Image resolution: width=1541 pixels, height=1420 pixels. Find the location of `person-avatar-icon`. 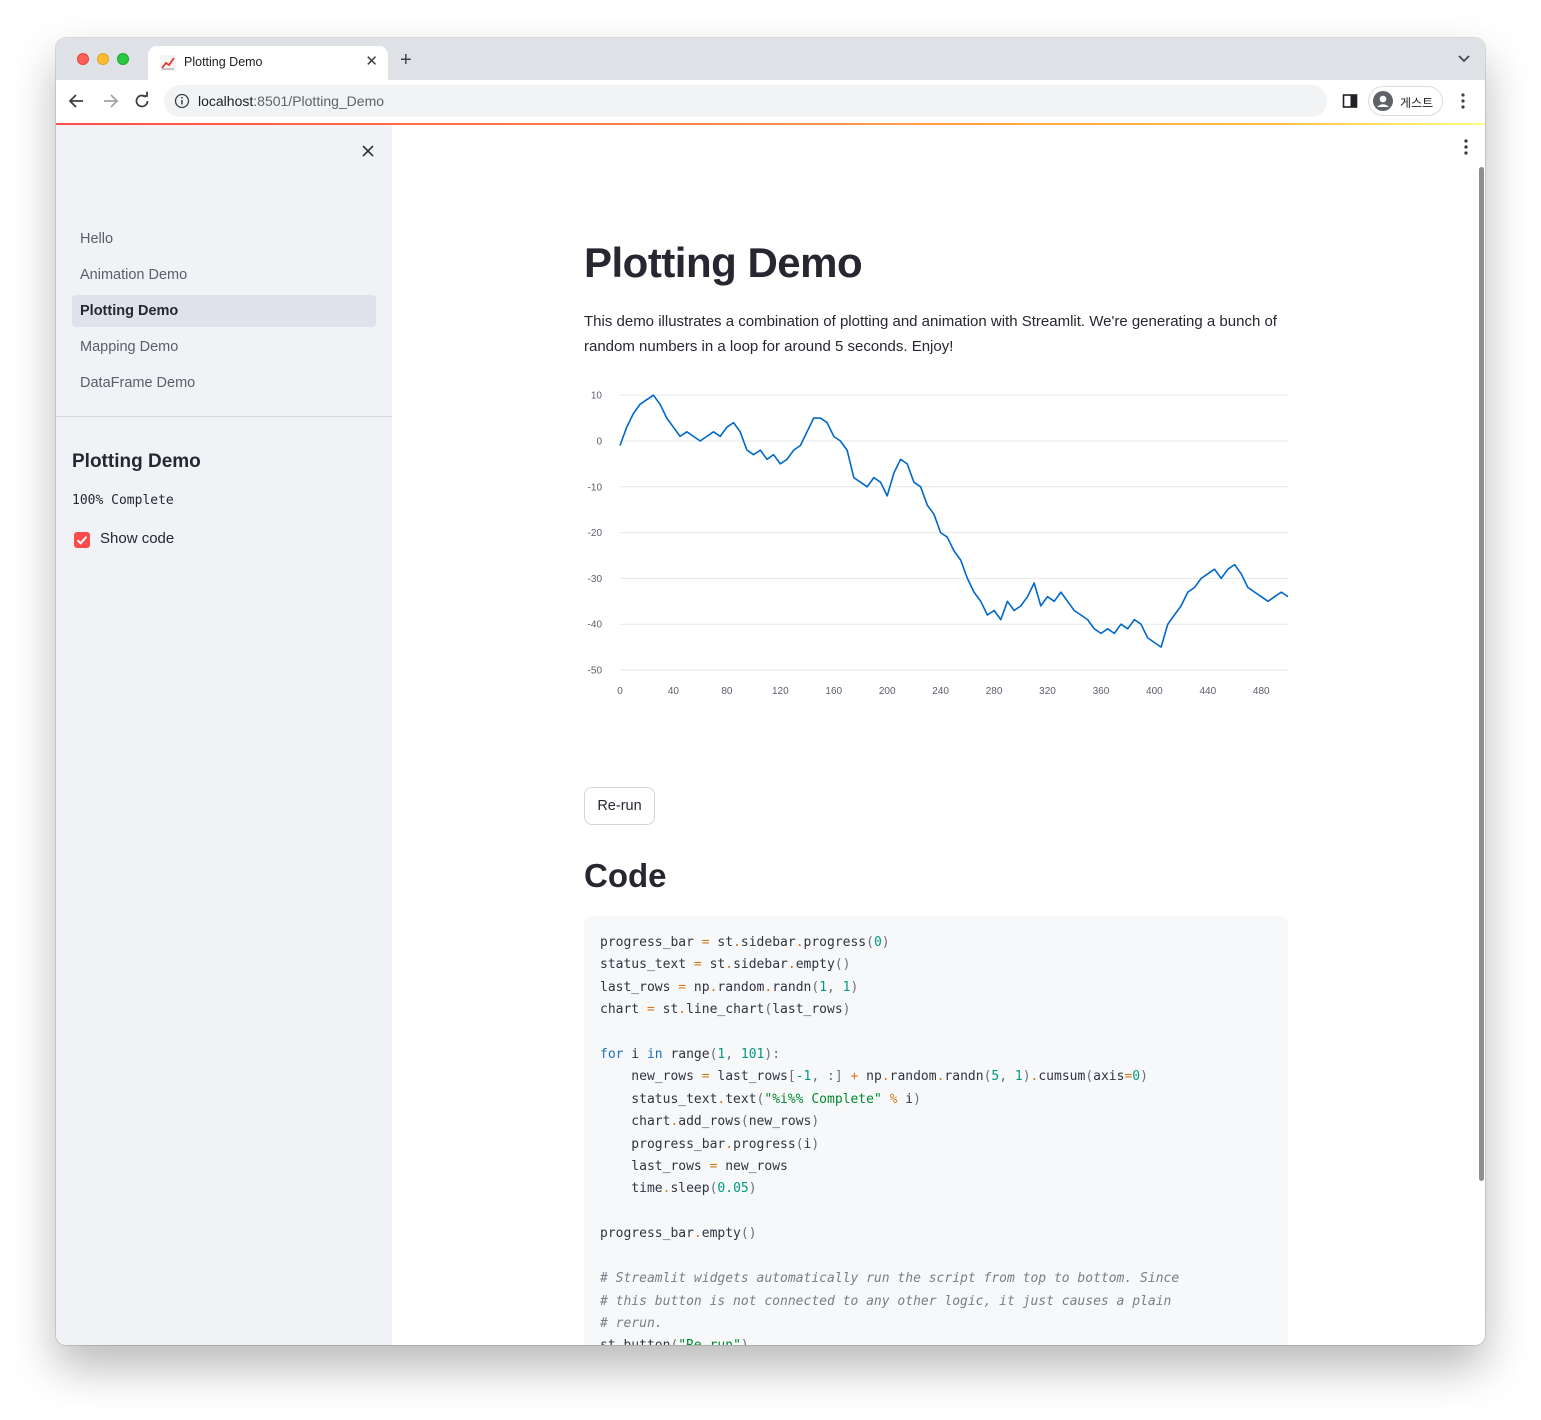

person-avatar-icon is located at coordinates (1383, 101).